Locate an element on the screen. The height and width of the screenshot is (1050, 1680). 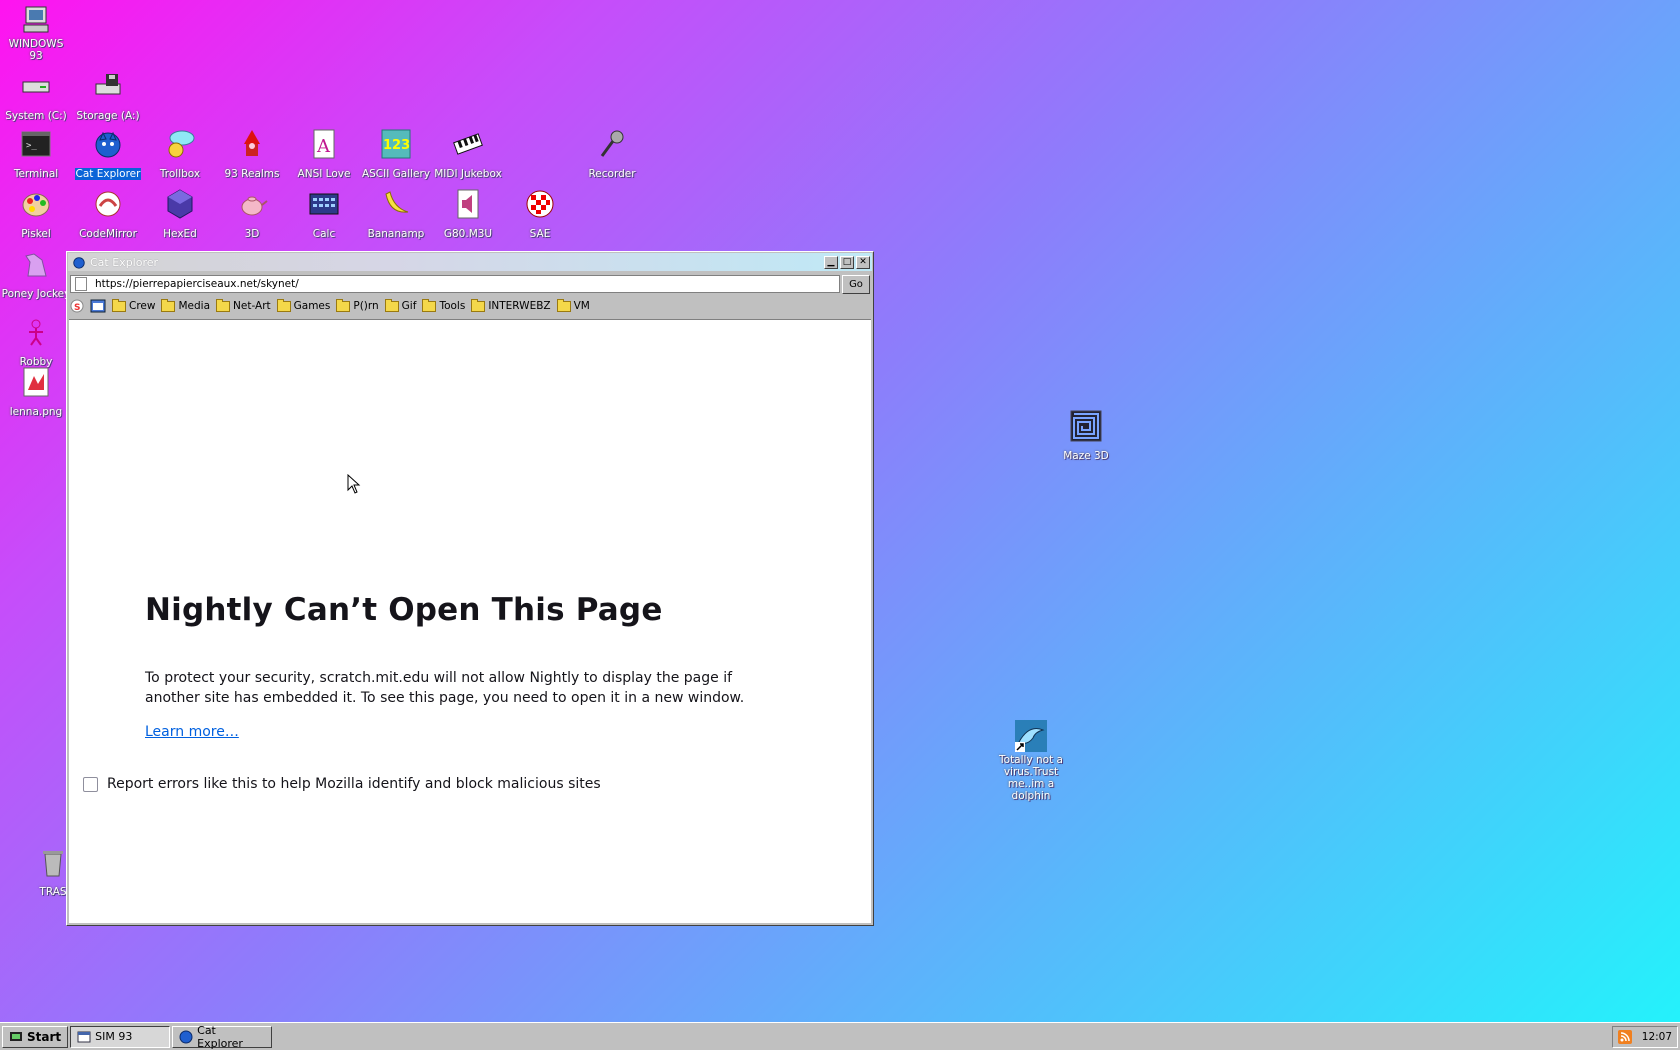
report-errors-checkbox is located at coordinates (90, 784).